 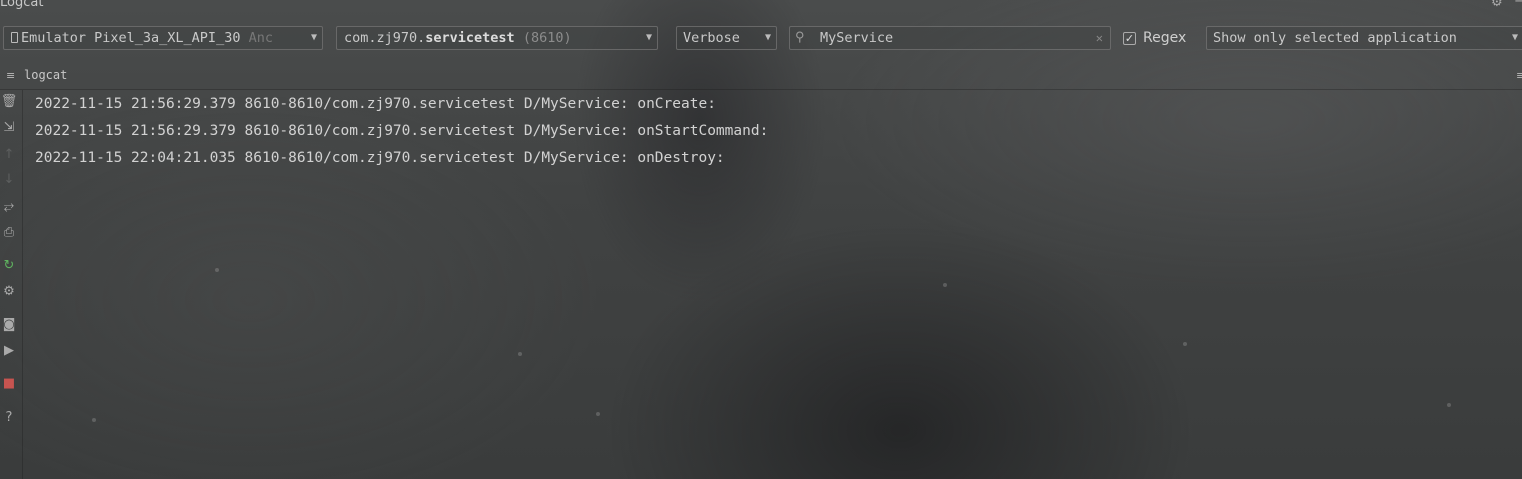 I want to click on stop-icon: ■, so click(x=9, y=383).